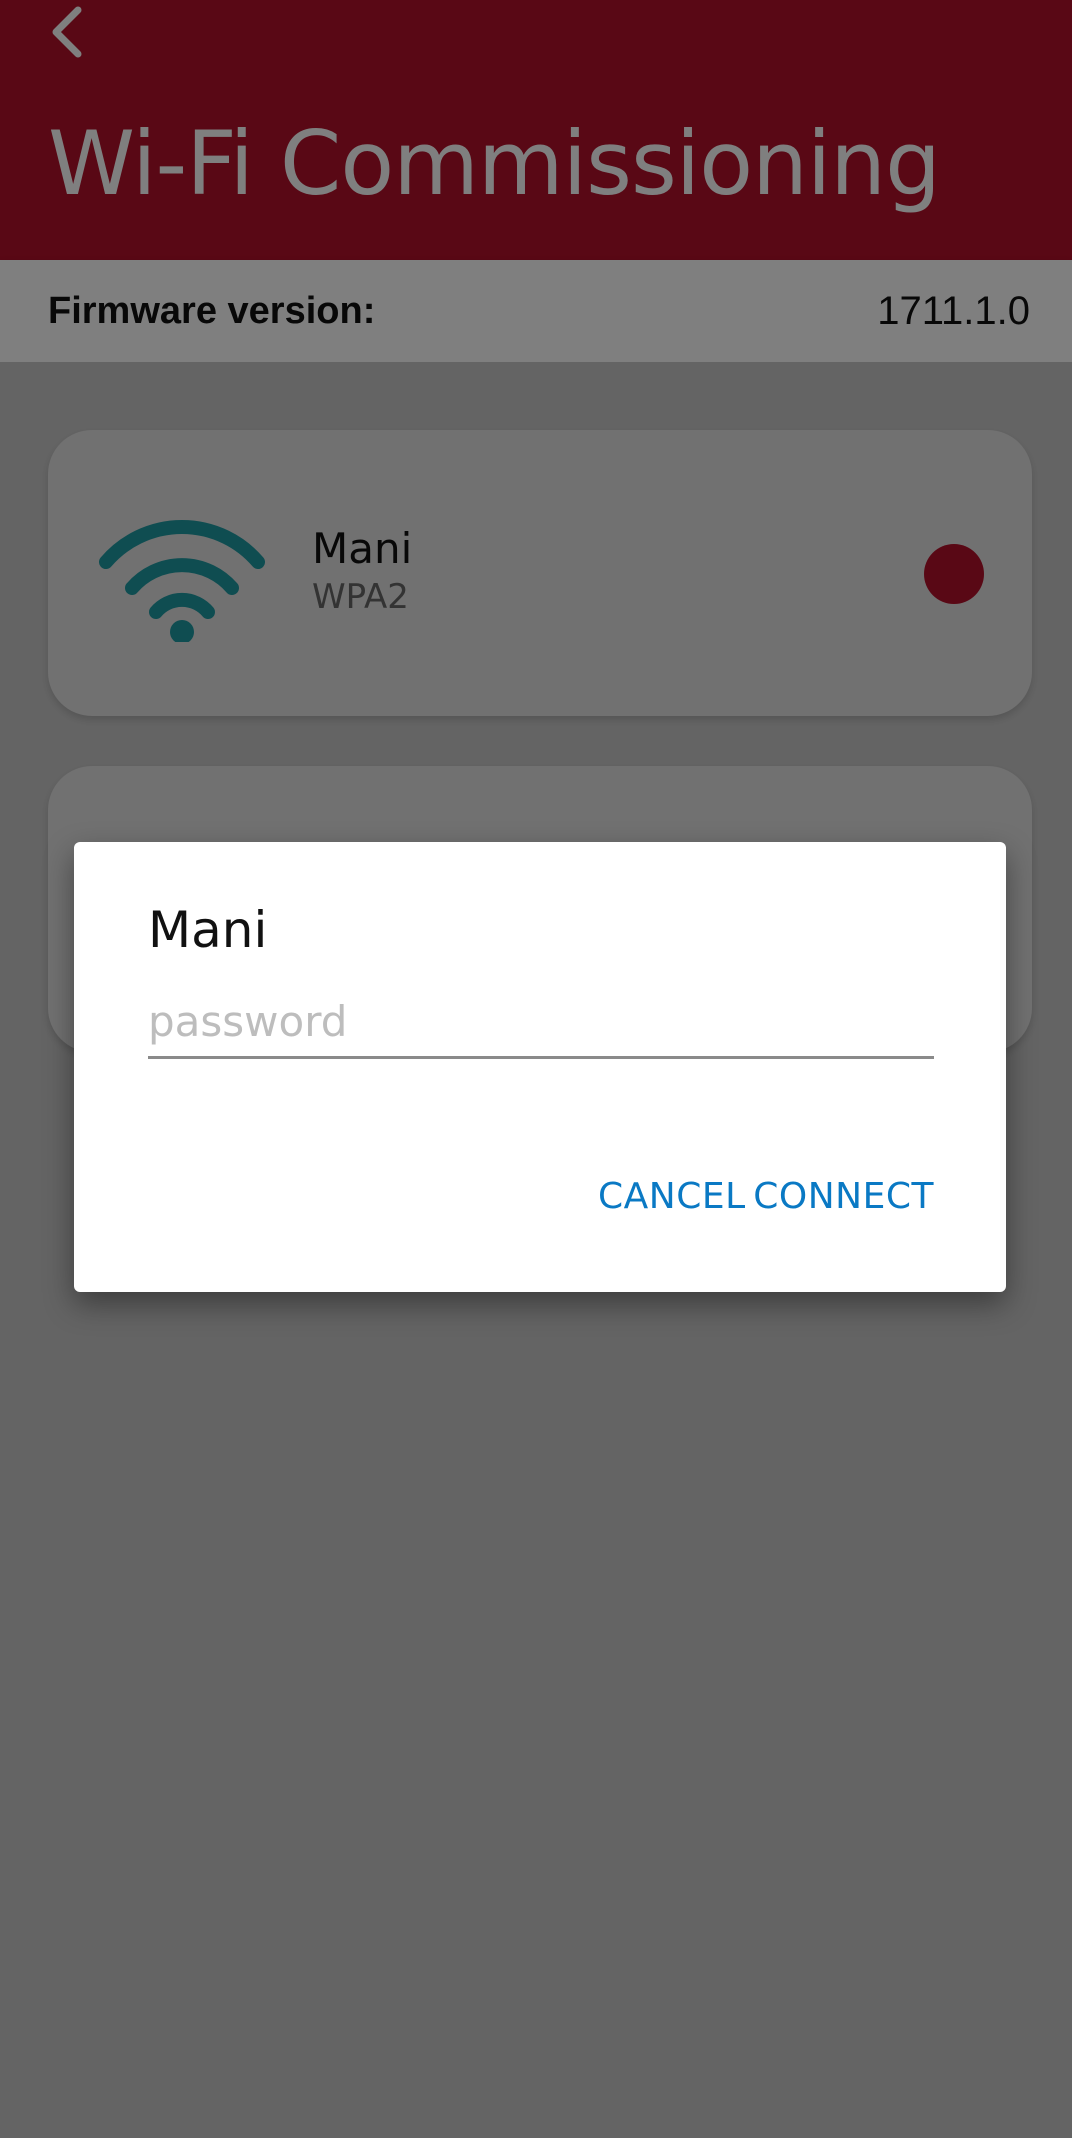 The width and height of the screenshot is (1072, 2138). Describe the element at coordinates (208, 930) in the screenshot. I see `dialog-title: Mani` at that location.